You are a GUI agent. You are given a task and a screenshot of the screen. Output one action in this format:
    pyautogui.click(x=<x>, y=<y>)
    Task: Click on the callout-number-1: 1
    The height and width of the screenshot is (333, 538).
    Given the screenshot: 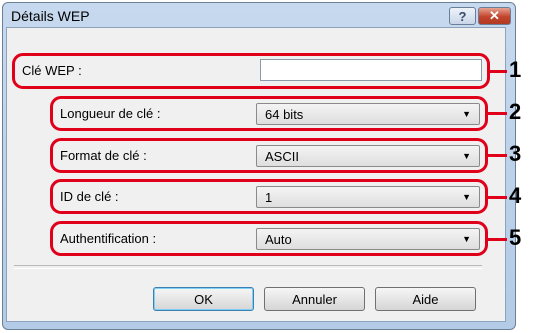 What is the action you would take?
    pyautogui.click(x=515, y=69)
    